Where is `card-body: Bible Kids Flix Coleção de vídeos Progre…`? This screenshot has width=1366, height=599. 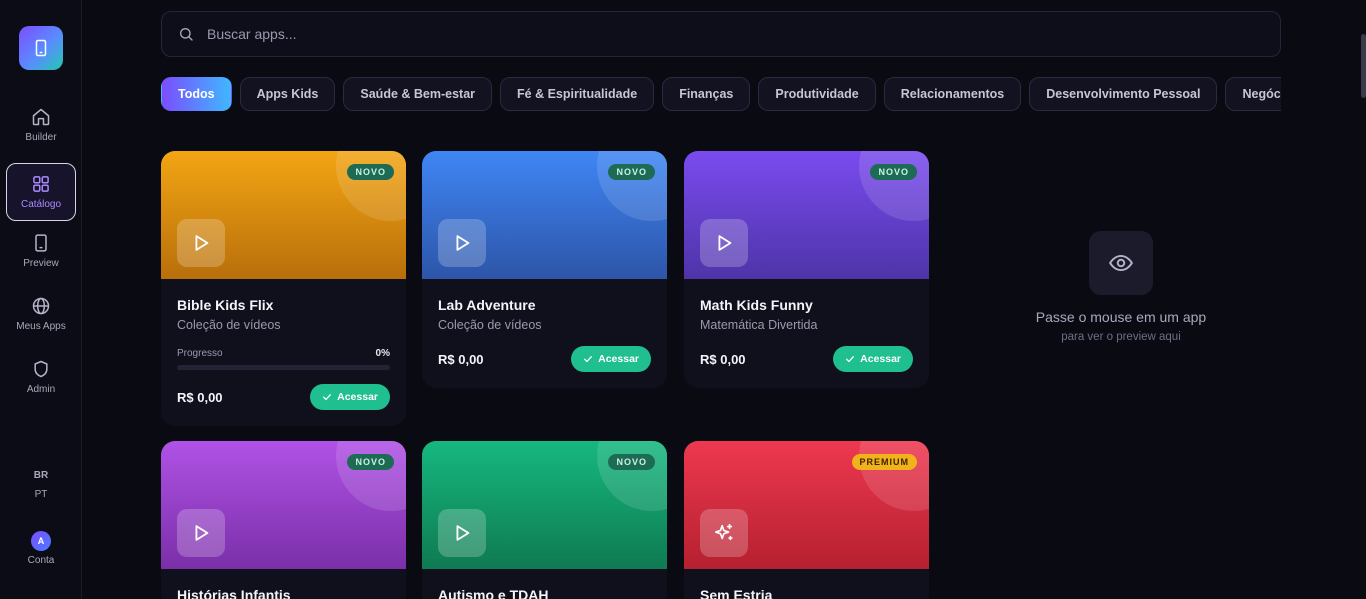 card-body: Bible Kids Flix Coleção de vídeos Progre… is located at coordinates (283, 352).